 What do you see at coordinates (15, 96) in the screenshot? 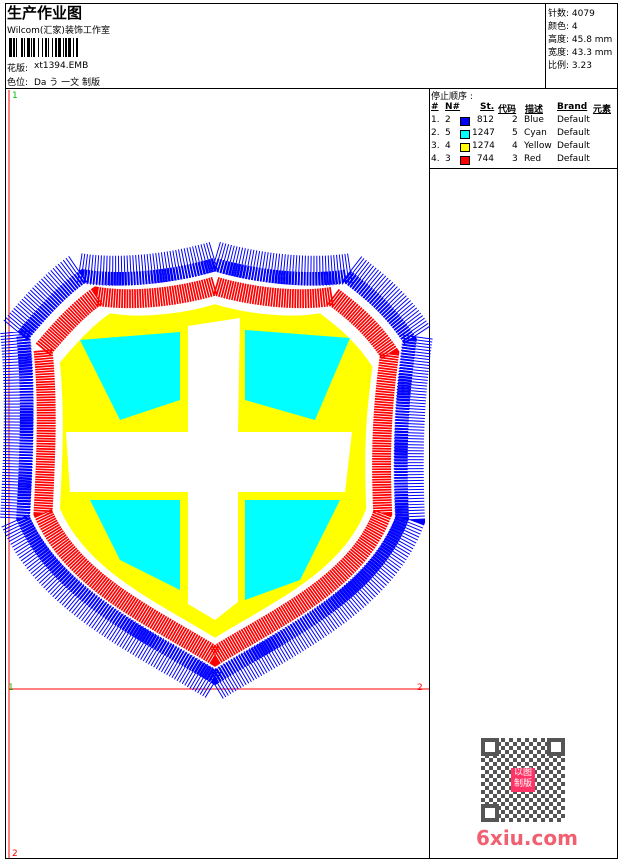
I see `marker-top-left: 1` at bounding box center [15, 96].